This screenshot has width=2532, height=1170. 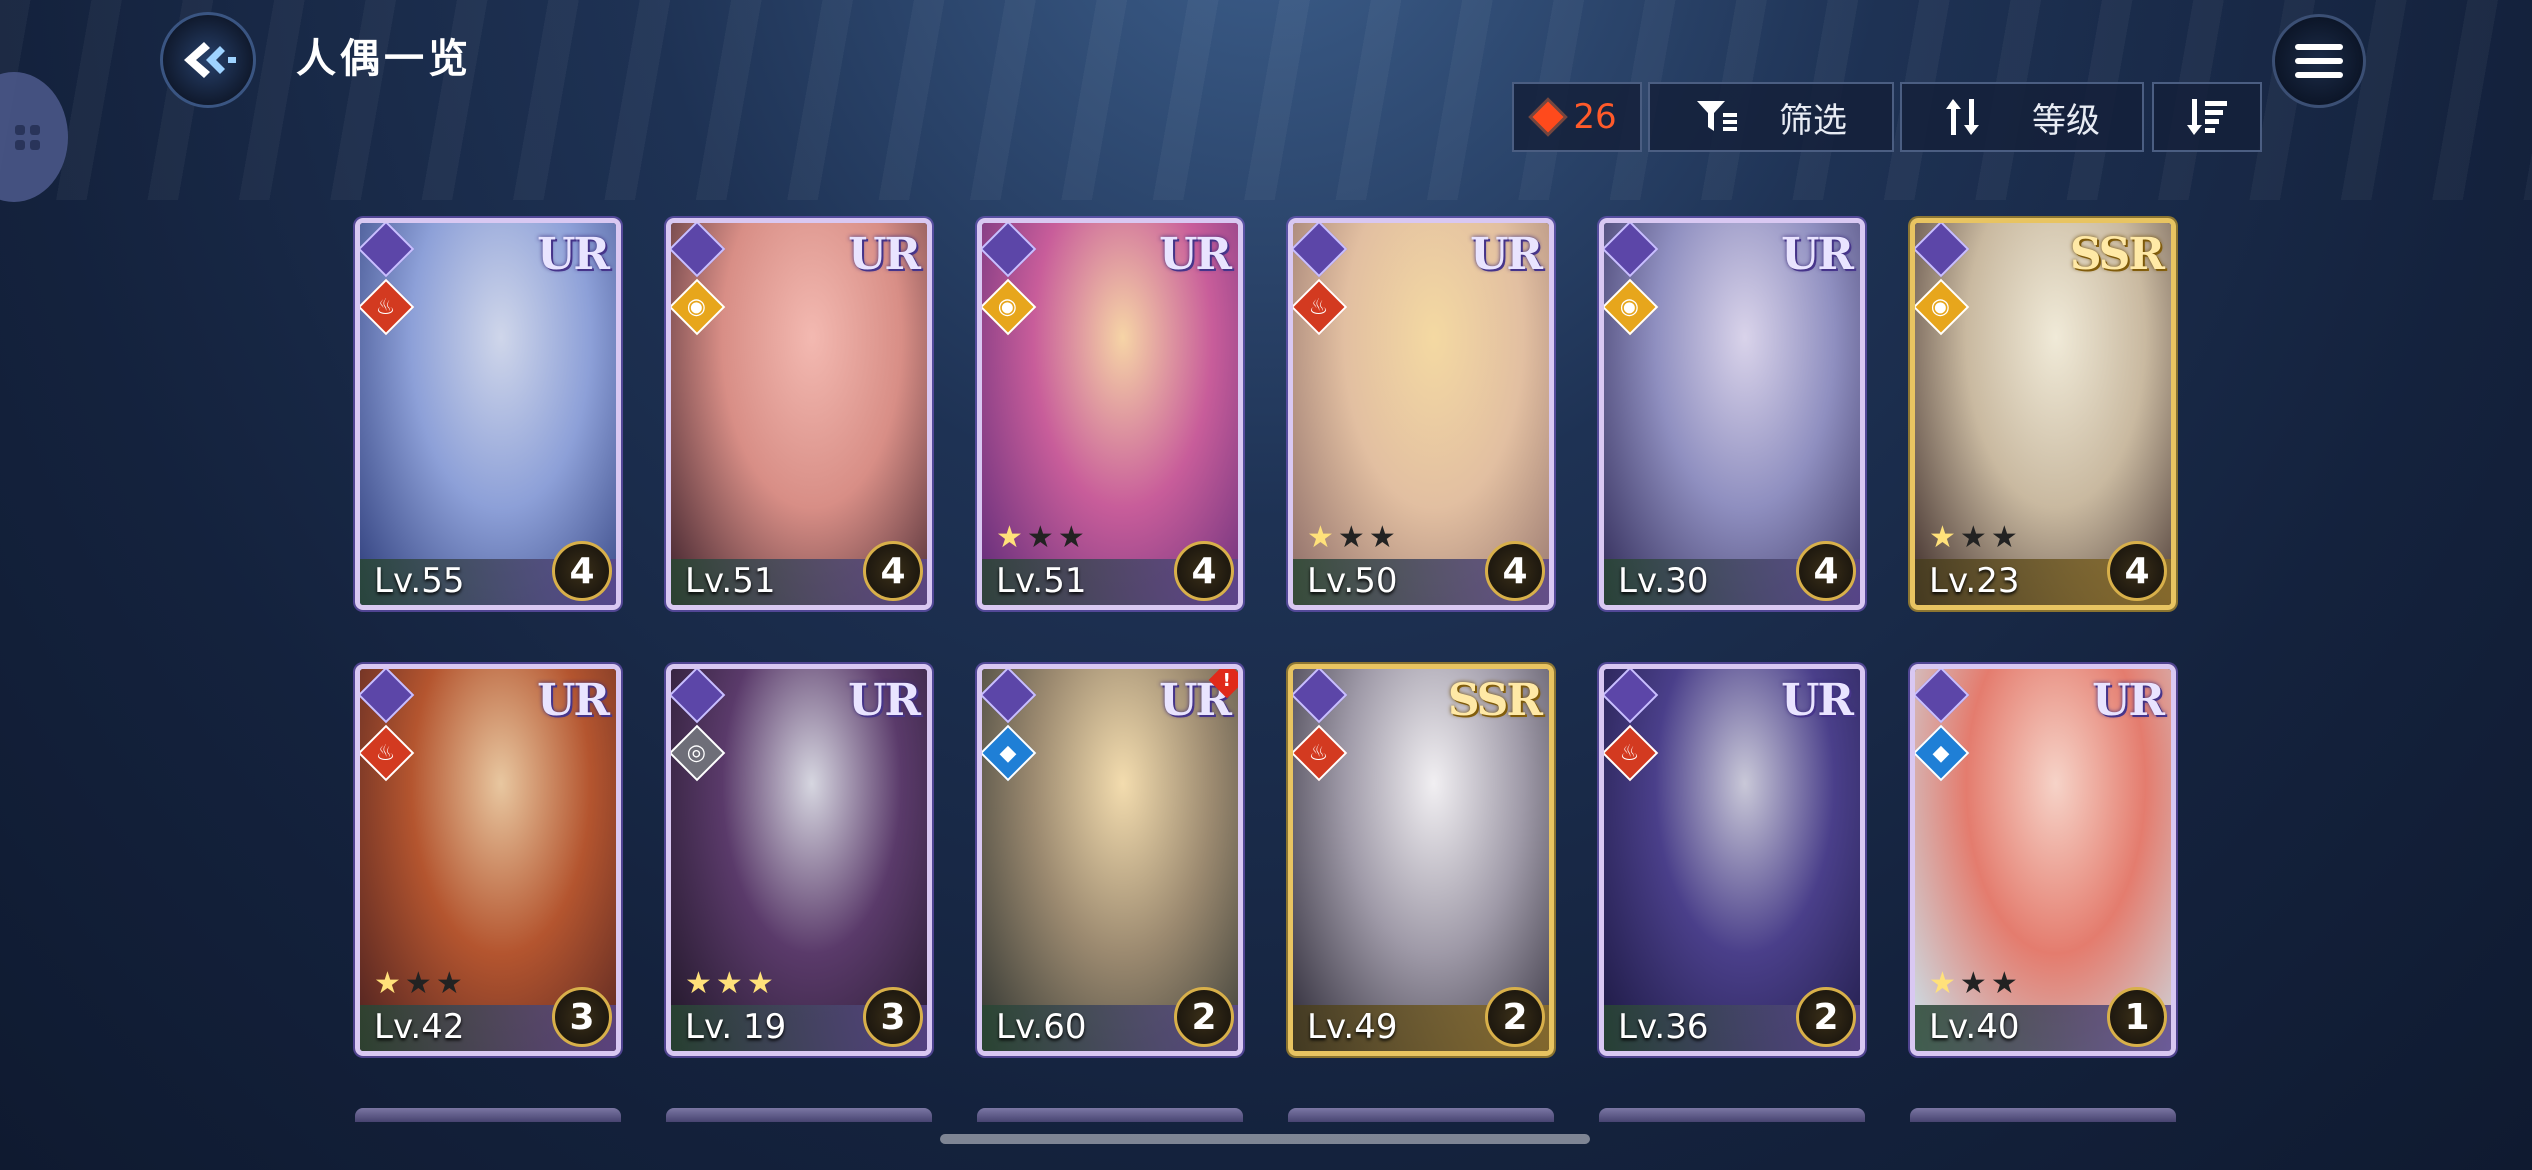 What do you see at coordinates (799, 414) in the screenshot?
I see `doll-card: ◉ UR Lv.51 4` at bounding box center [799, 414].